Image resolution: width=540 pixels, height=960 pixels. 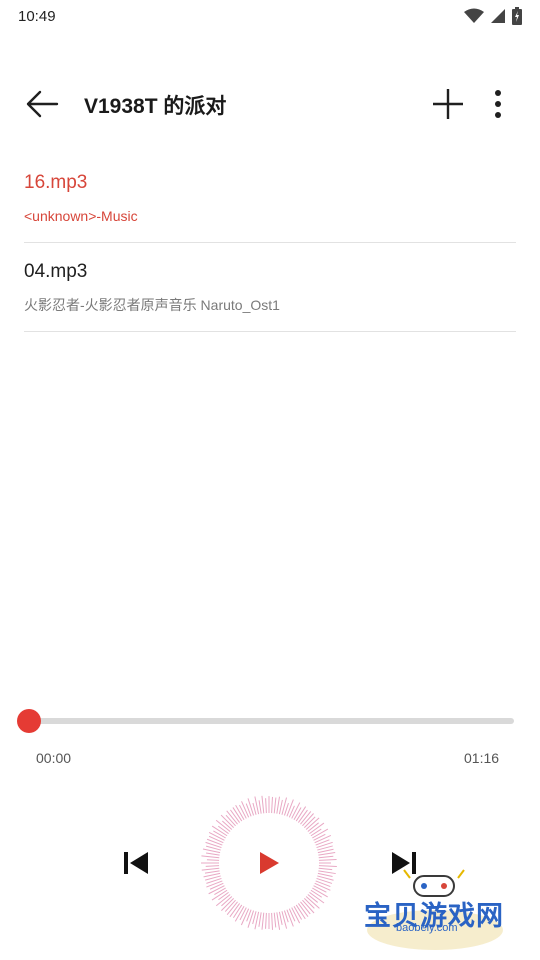 What do you see at coordinates (270, 198) in the screenshot?
I see `track-item: 16.mp3 <unknown>-Music` at bounding box center [270, 198].